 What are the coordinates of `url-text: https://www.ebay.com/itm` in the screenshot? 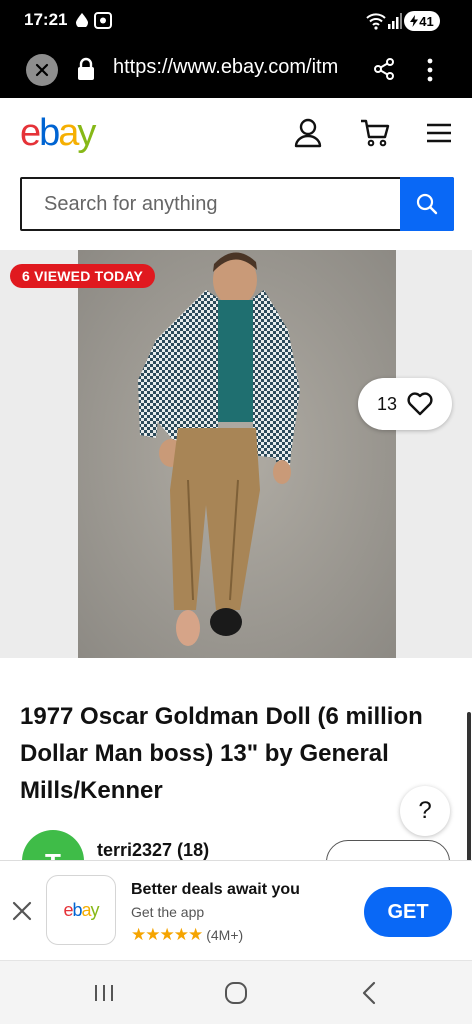 It's located at (233, 67).